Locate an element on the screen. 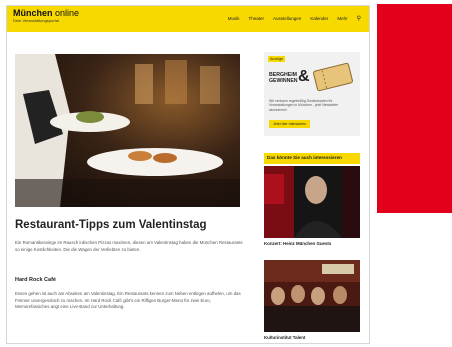  nav-item-theater: Theater is located at coordinates (257, 18).